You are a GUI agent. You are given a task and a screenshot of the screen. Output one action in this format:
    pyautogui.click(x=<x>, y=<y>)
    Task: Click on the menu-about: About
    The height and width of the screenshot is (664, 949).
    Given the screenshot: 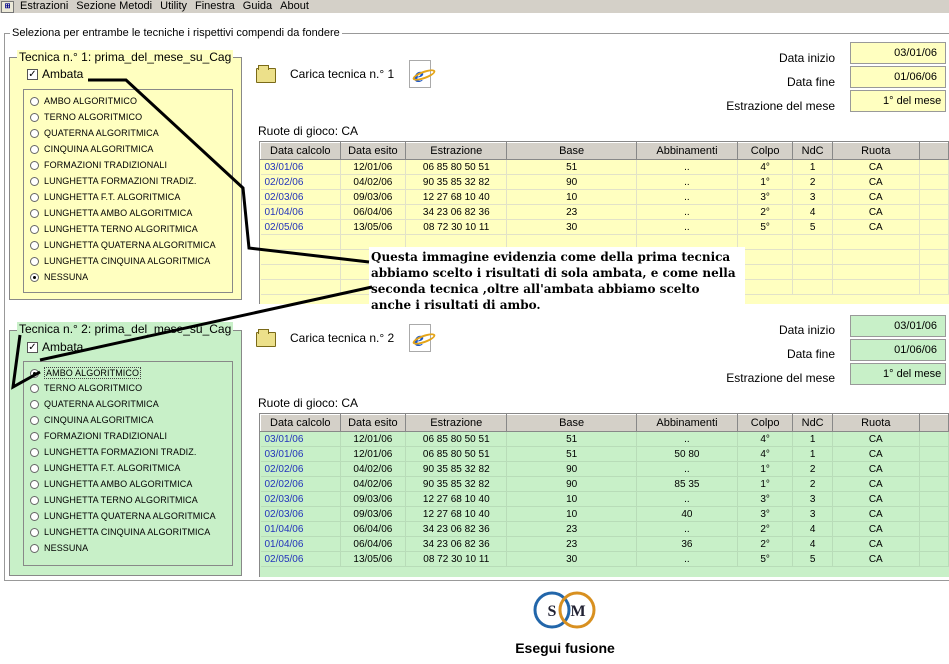 What is the action you would take?
    pyautogui.click(x=294, y=6)
    